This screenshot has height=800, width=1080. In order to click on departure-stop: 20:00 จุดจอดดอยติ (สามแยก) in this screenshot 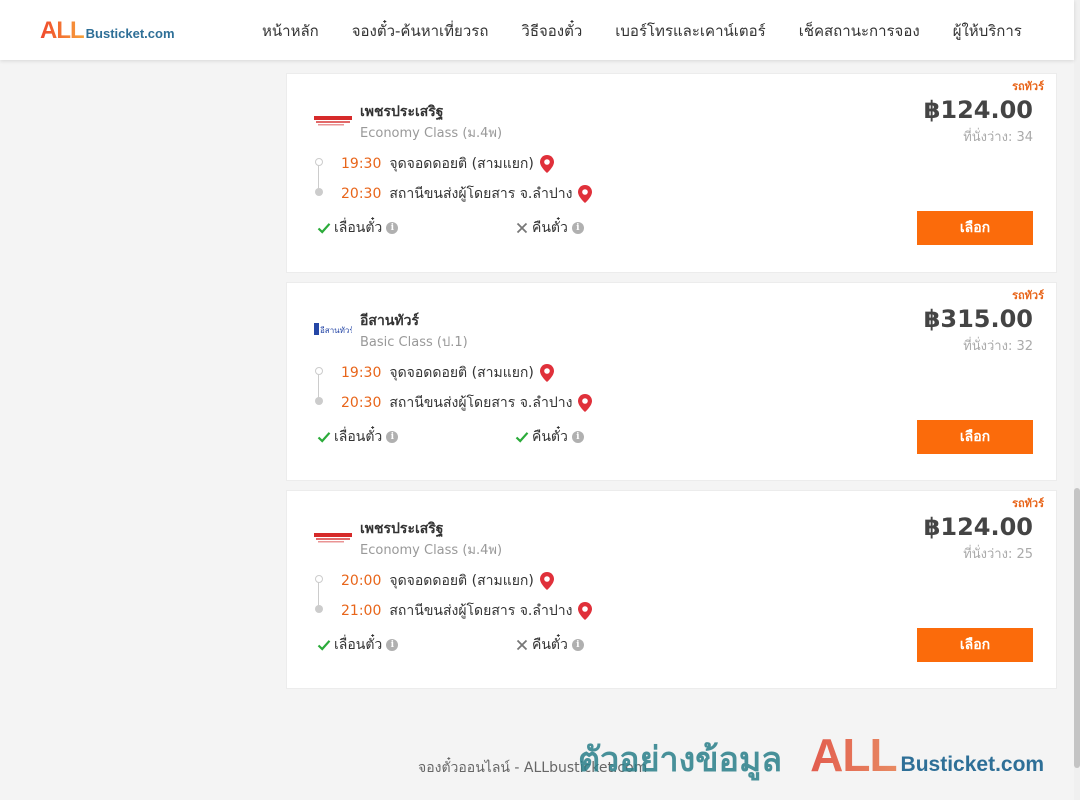, I will do `click(447, 581)`.